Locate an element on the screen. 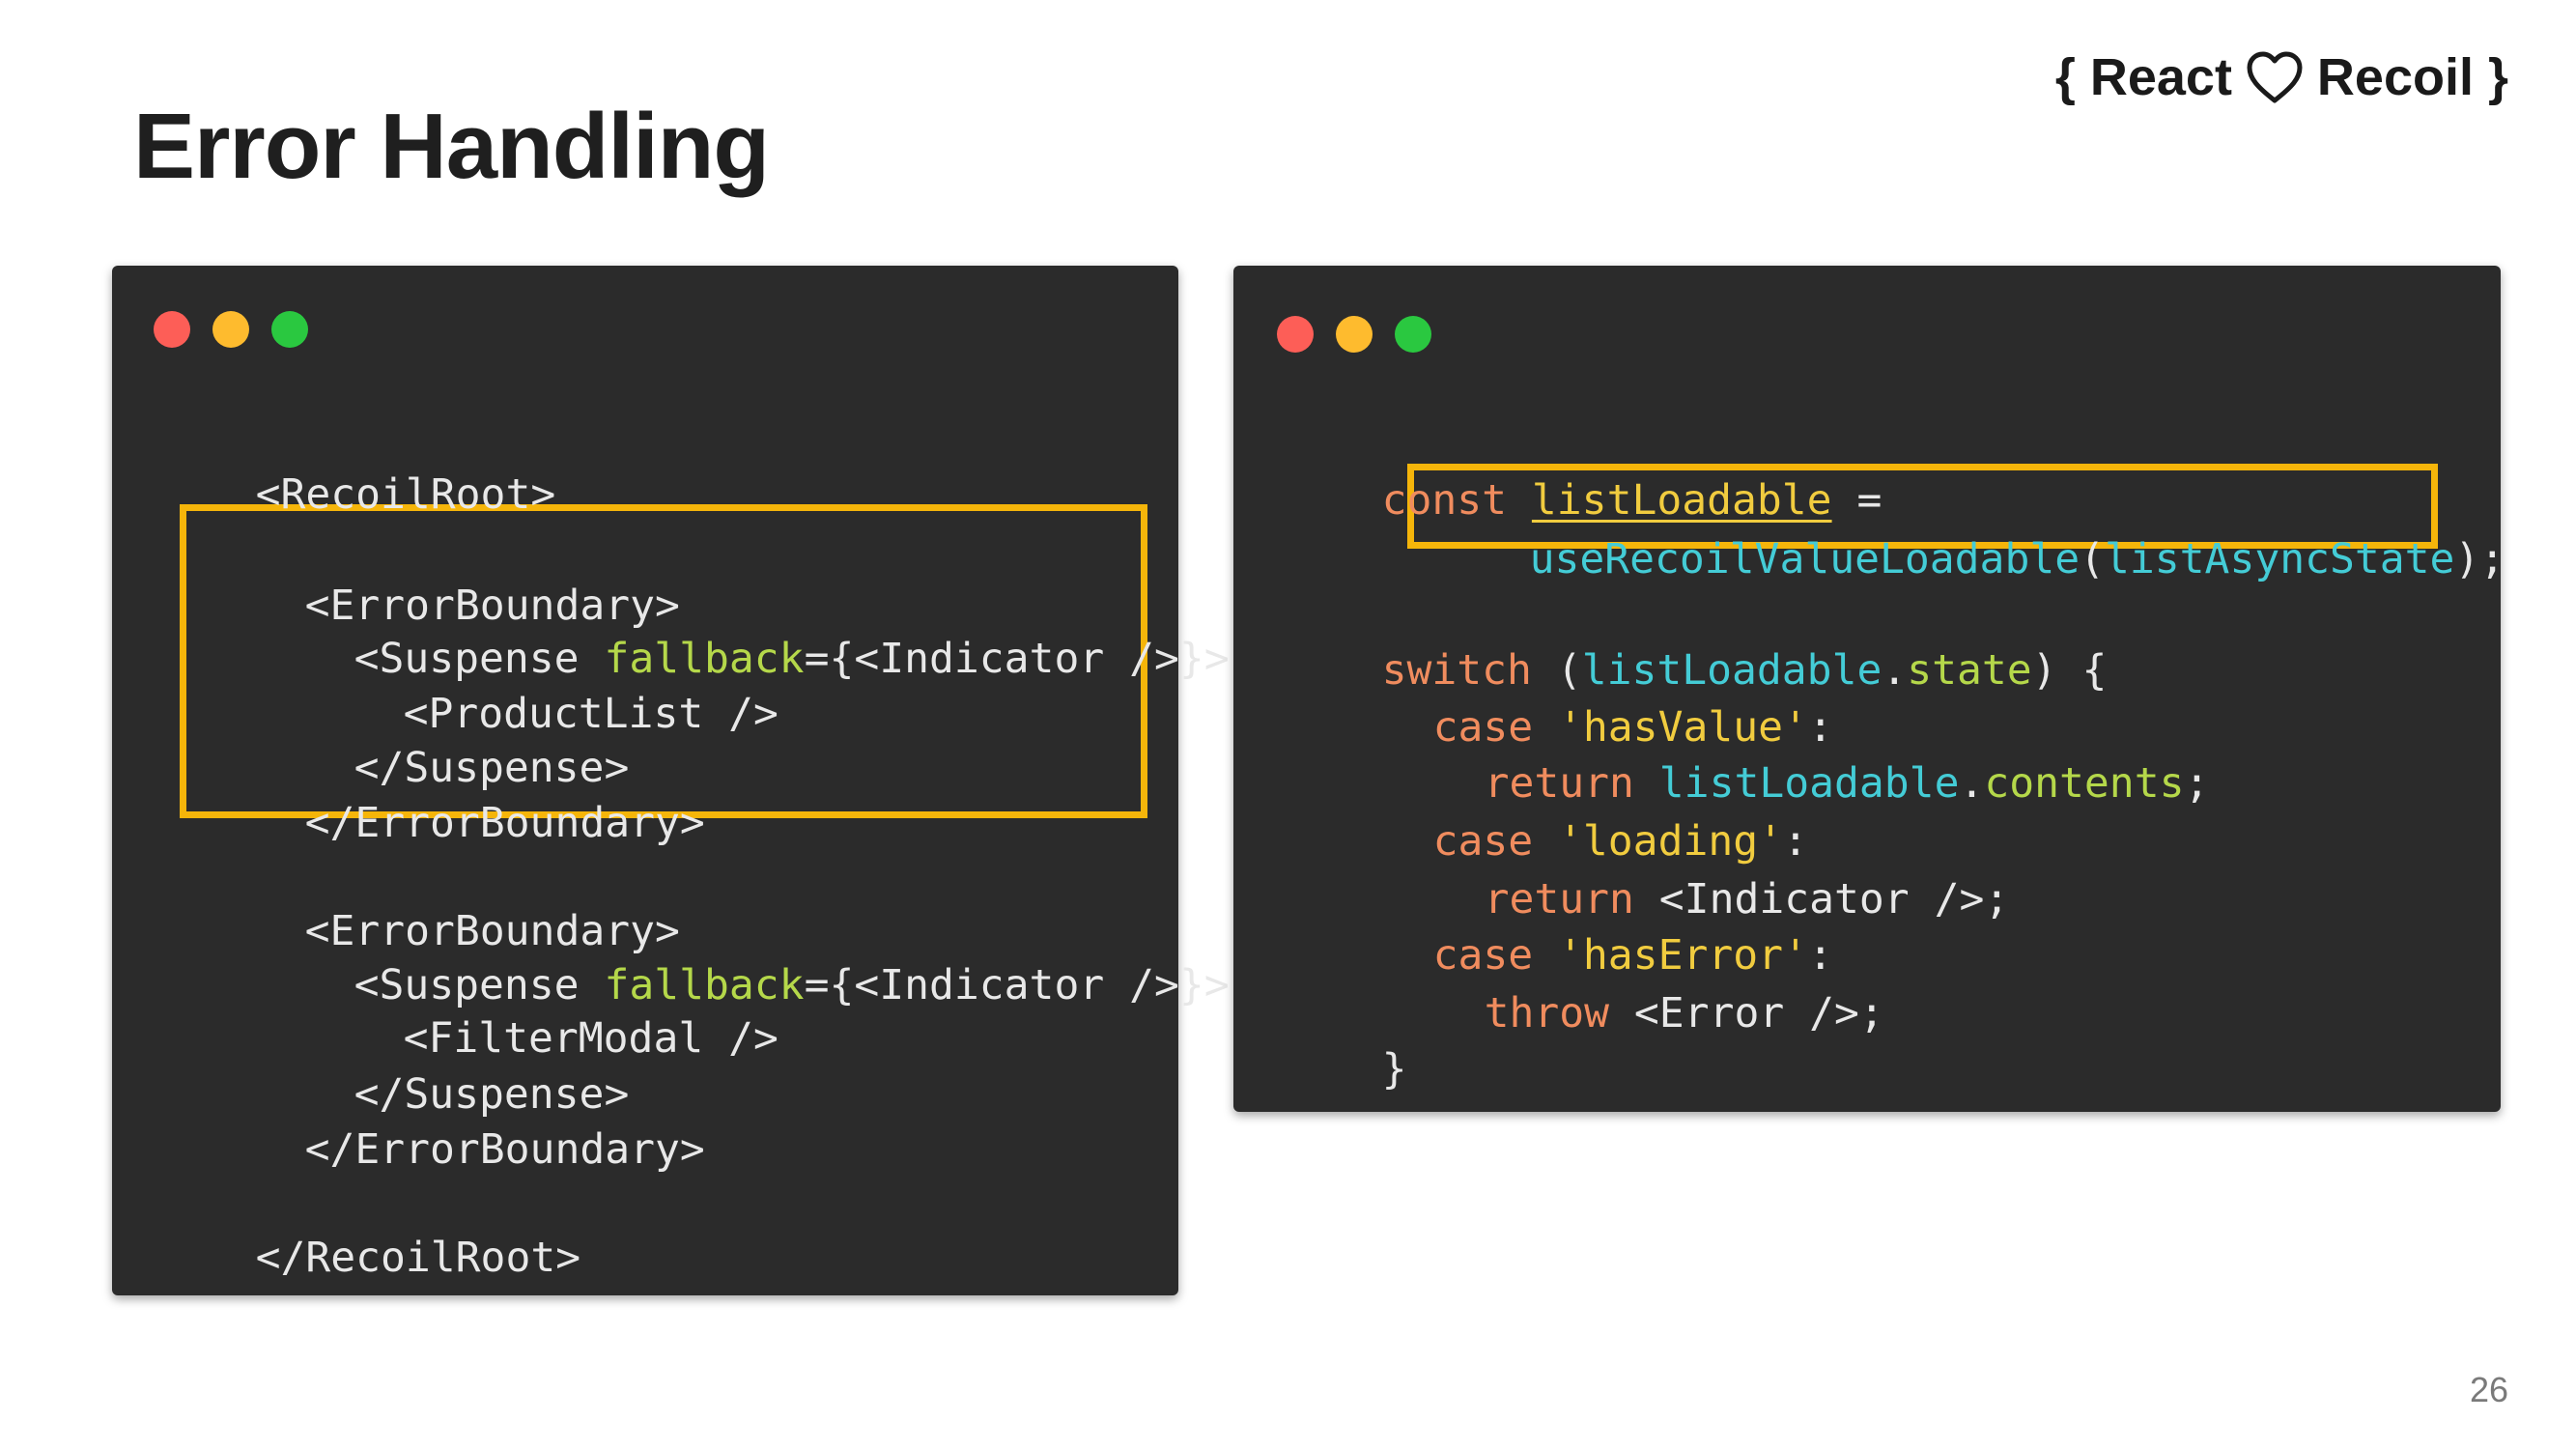 The width and height of the screenshot is (2576, 1449). brand-logo: { React Recoil } is located at coordinates (2281, 77).